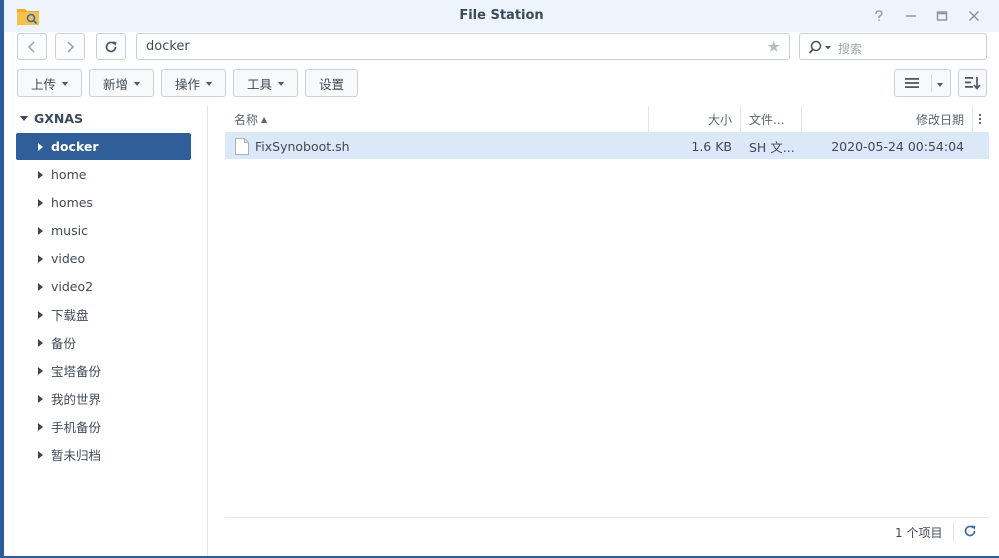 The image size is (999, 558). What do you see at coordinates (942, 16) in the screenshot?
I see `maximize-icon` at bounding box center [942, 16].